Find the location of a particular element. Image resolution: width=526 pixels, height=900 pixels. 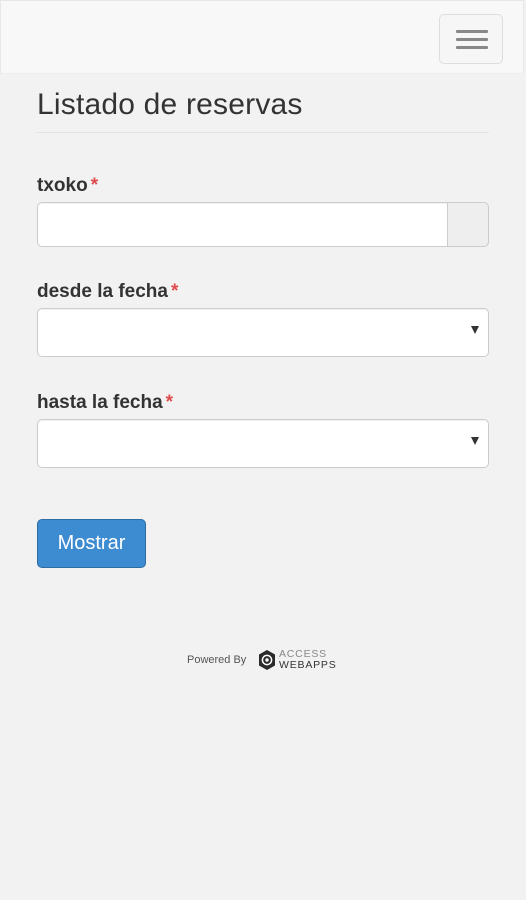

hasta-label: hasta la fecha * is located at coordinates (105, 403).